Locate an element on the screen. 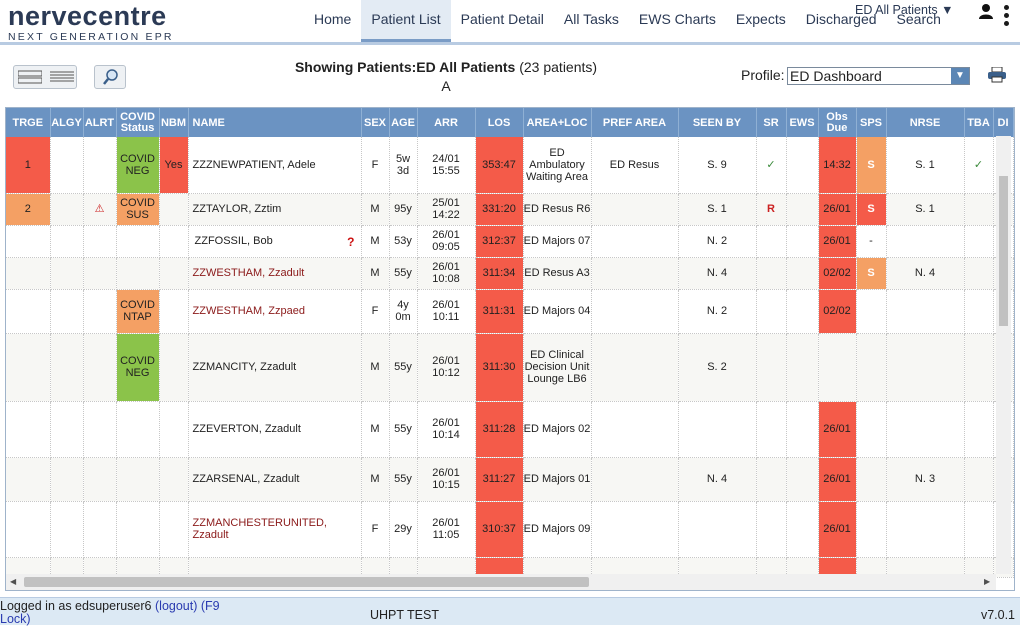 The width and height of the screenshot is (1020, 626). vertical-scrollbar is located at coordinates (1003, 355).